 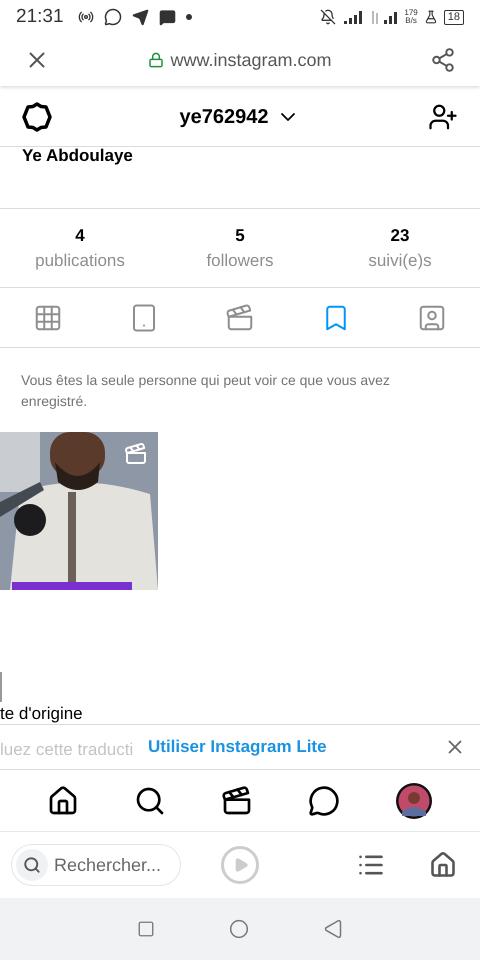 I want to click on network-speed: 179, so click(x=411, y=13).